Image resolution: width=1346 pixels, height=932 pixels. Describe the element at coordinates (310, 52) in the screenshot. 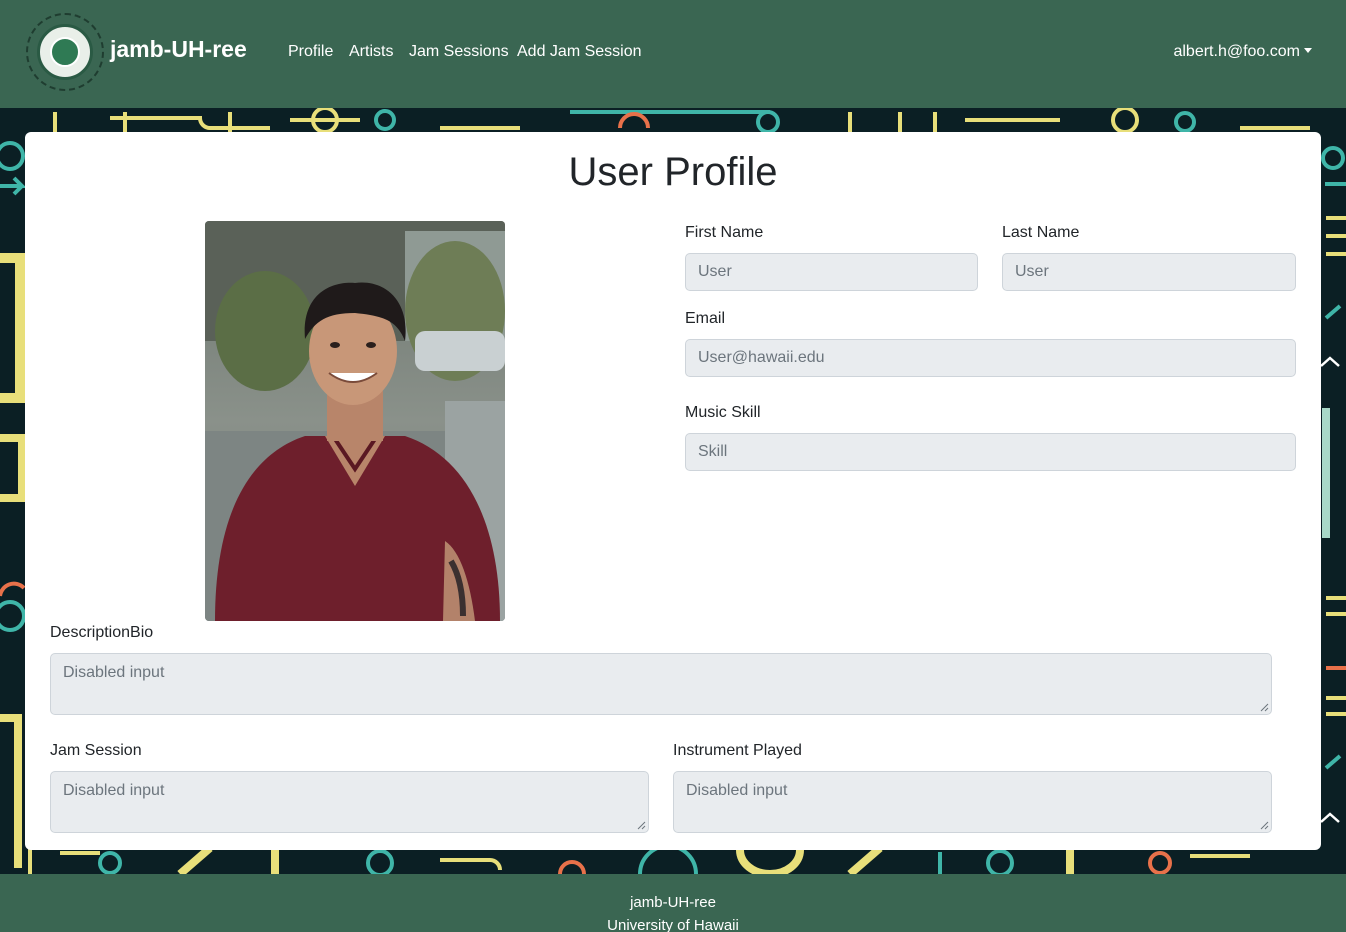

I see `nav-link-profile: Profile` at that location.